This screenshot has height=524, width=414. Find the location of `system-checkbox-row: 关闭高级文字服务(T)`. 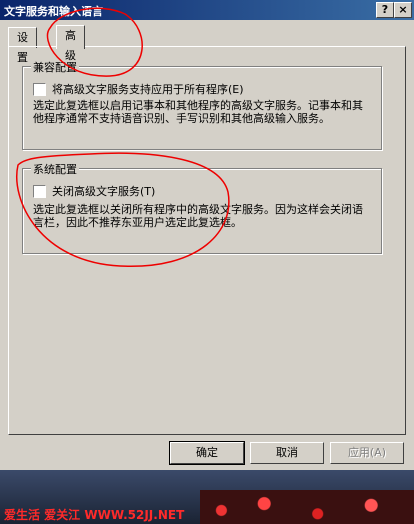

system-checkbox-row: 关闭高级文字服务(T) is located at coordinates (94, 191).